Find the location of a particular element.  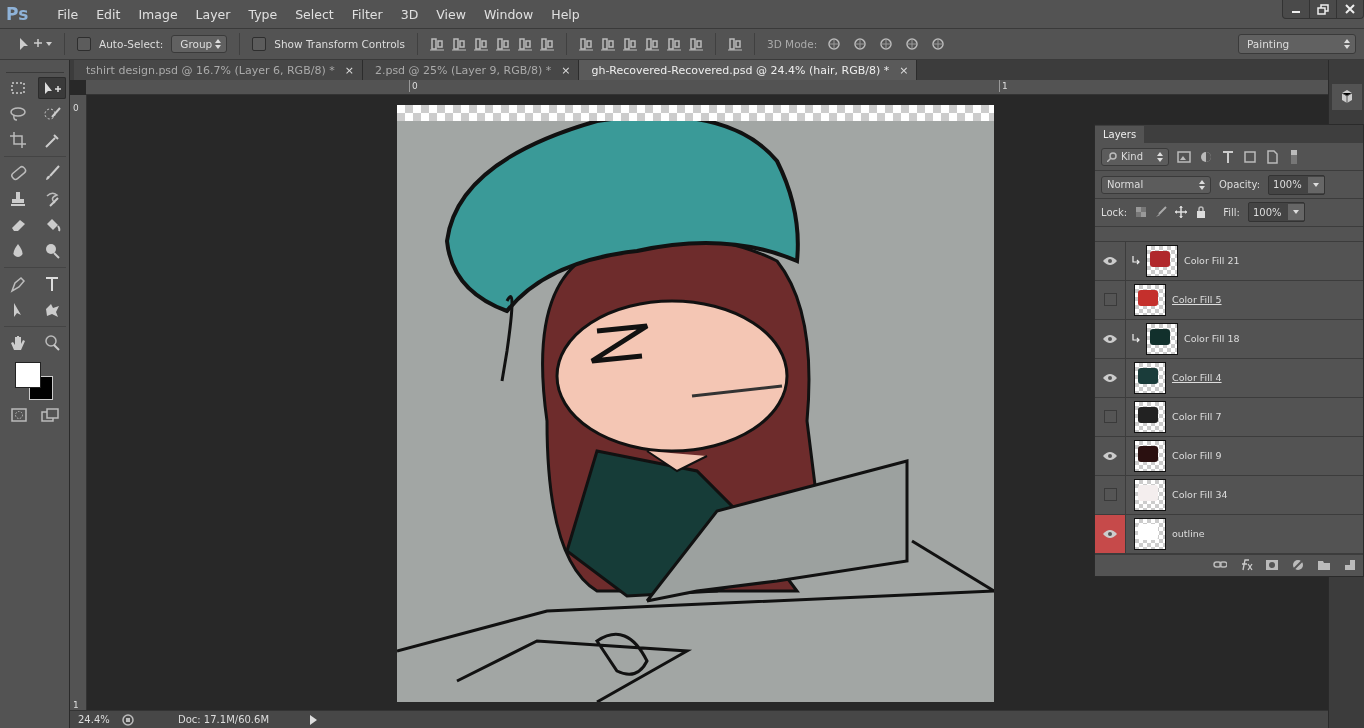

menu-item: File is located at coordinates (68, 14).